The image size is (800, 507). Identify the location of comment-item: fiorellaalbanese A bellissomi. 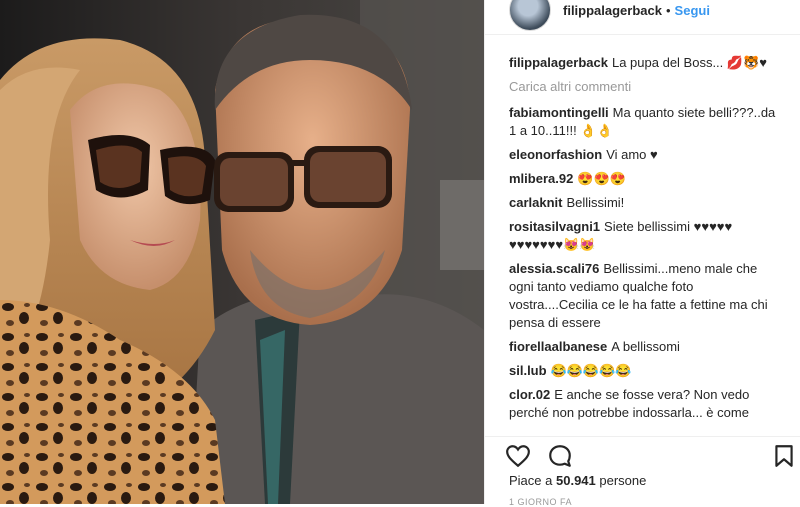
(644, 347).